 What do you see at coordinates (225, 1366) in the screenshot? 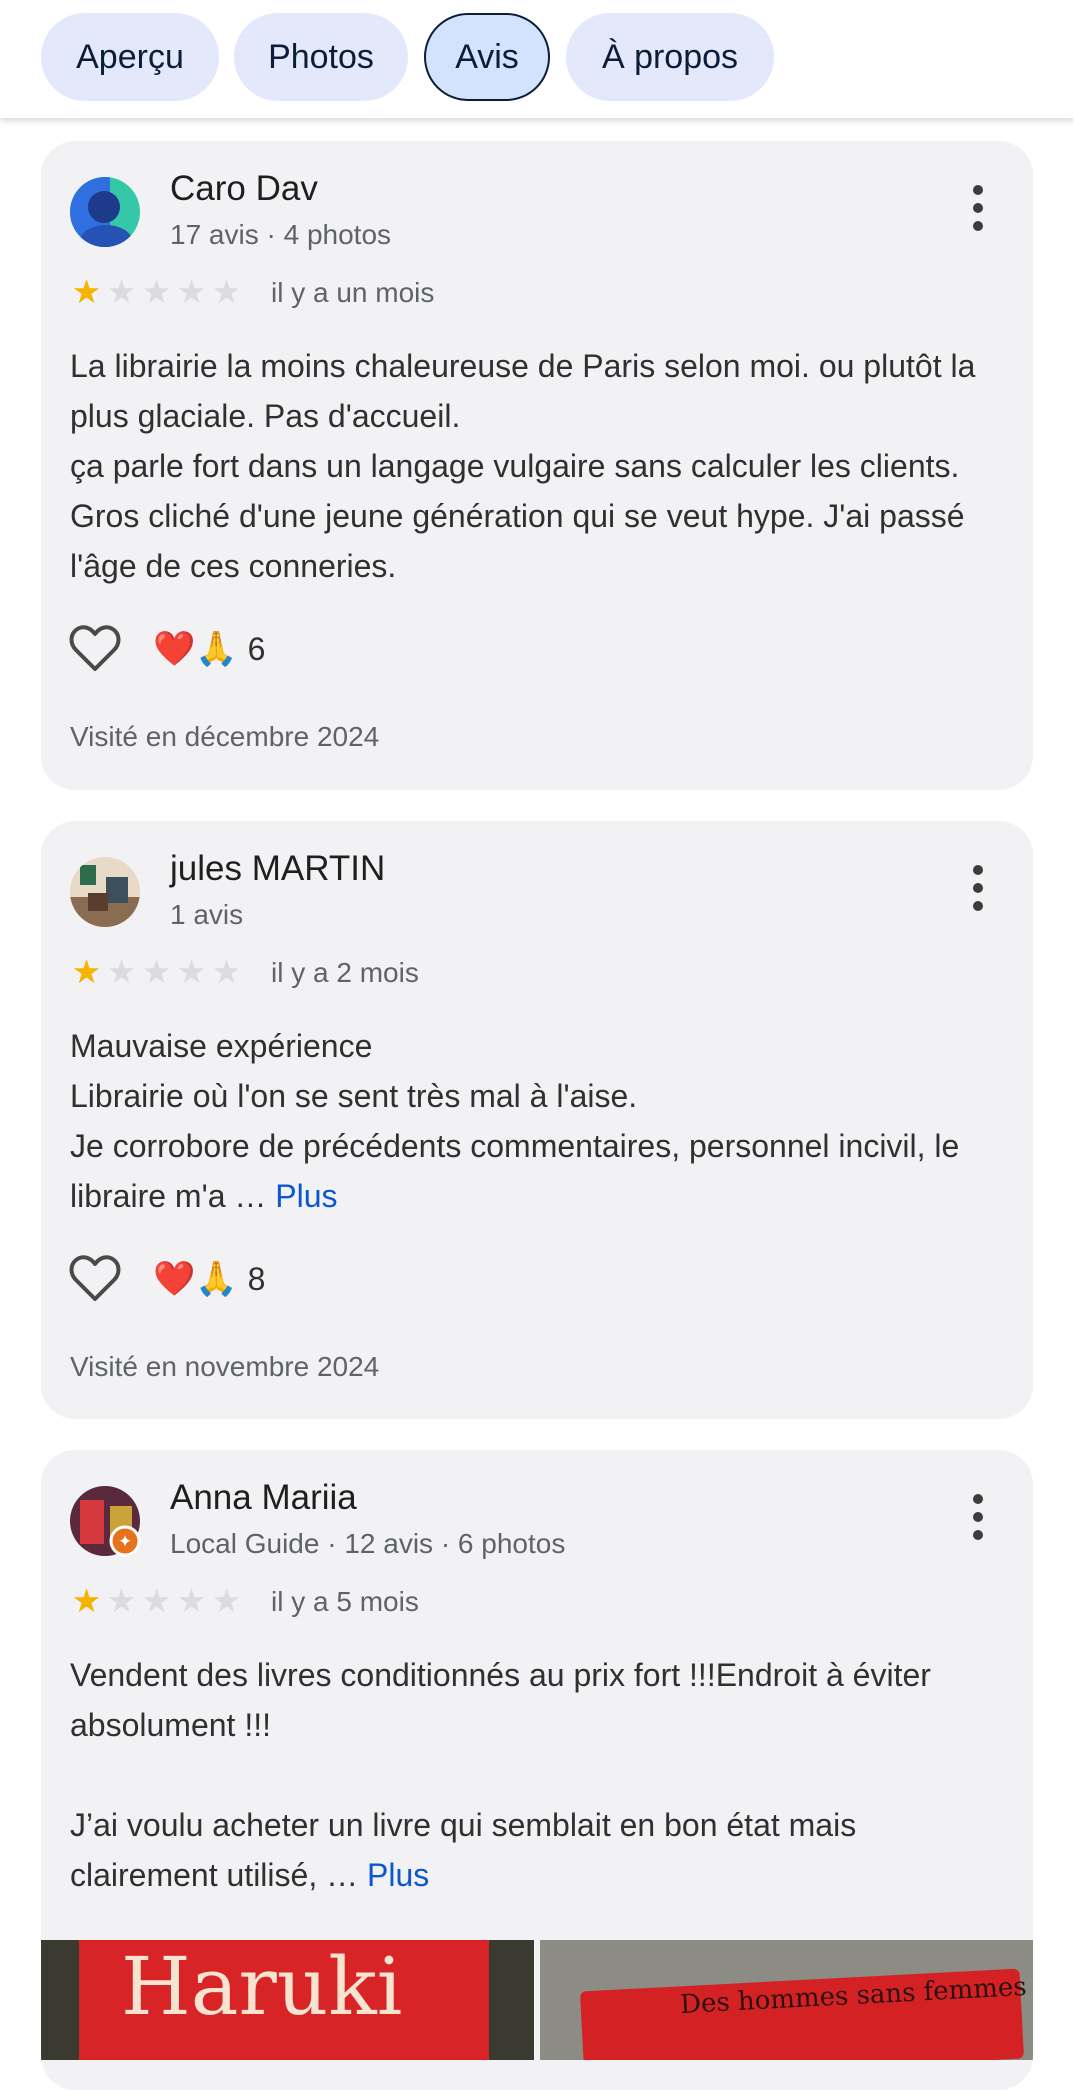
I see `visited-date: Visité en novembre 2024` at bounding box center [225, 1366].